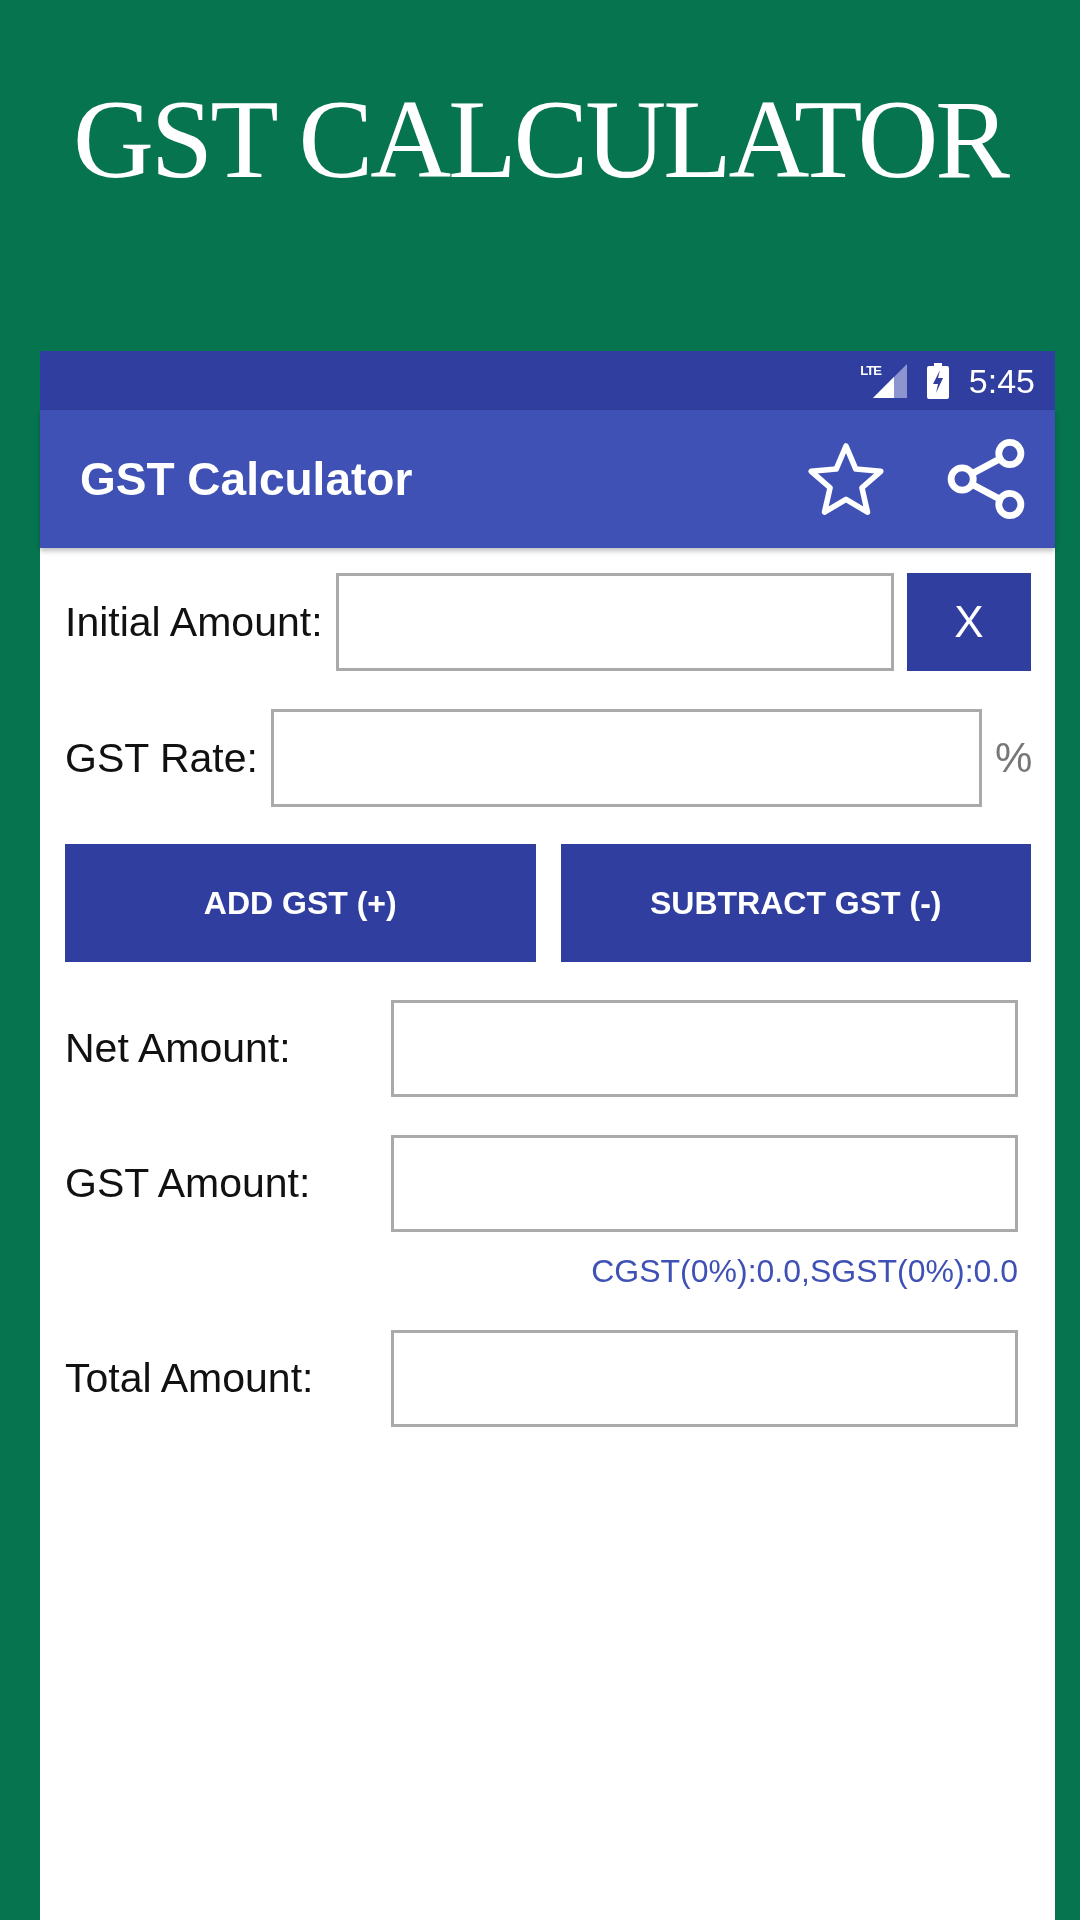 Image resolution: width=1080 pixels, height=1920 pixels. Describe the element at coordinates (1013, 758) in the screenshot. I see `unit-label: %` at that location.